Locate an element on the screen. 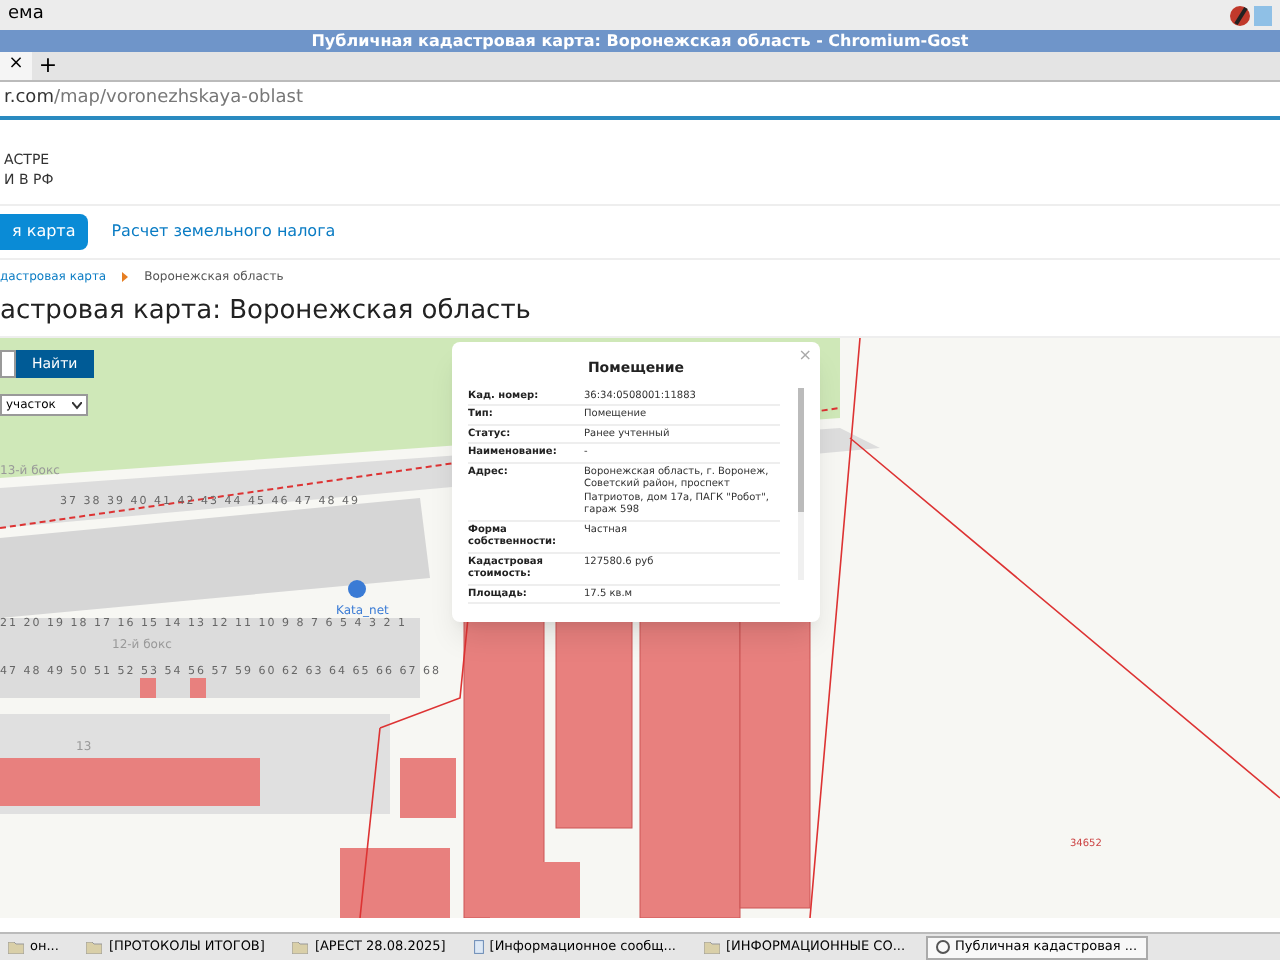 The height and width of the screenshot is (960, 1280). nav-link: я карта is located at coordinates (44, 232).